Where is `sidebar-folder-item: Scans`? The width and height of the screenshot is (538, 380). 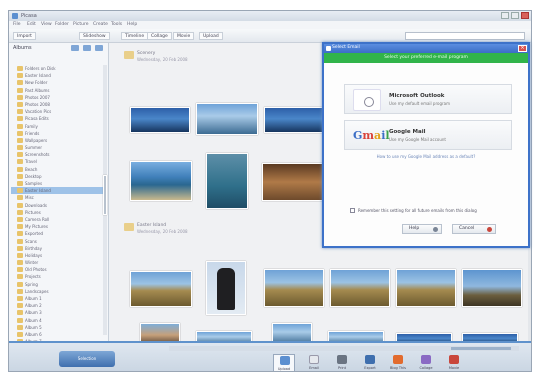
sidebar-folder-item: Scans is located at coordinates (57, 241).